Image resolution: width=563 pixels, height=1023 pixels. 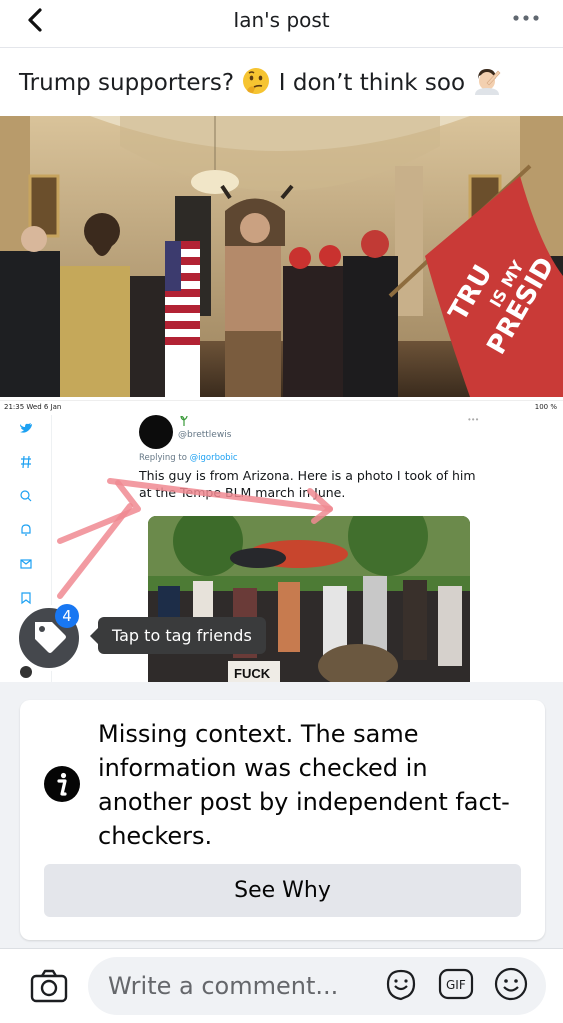 What do you see at coordinates (545, 407) in the screenshot?
I see `status-battery: 100 %` at bounding box center [545, 407].